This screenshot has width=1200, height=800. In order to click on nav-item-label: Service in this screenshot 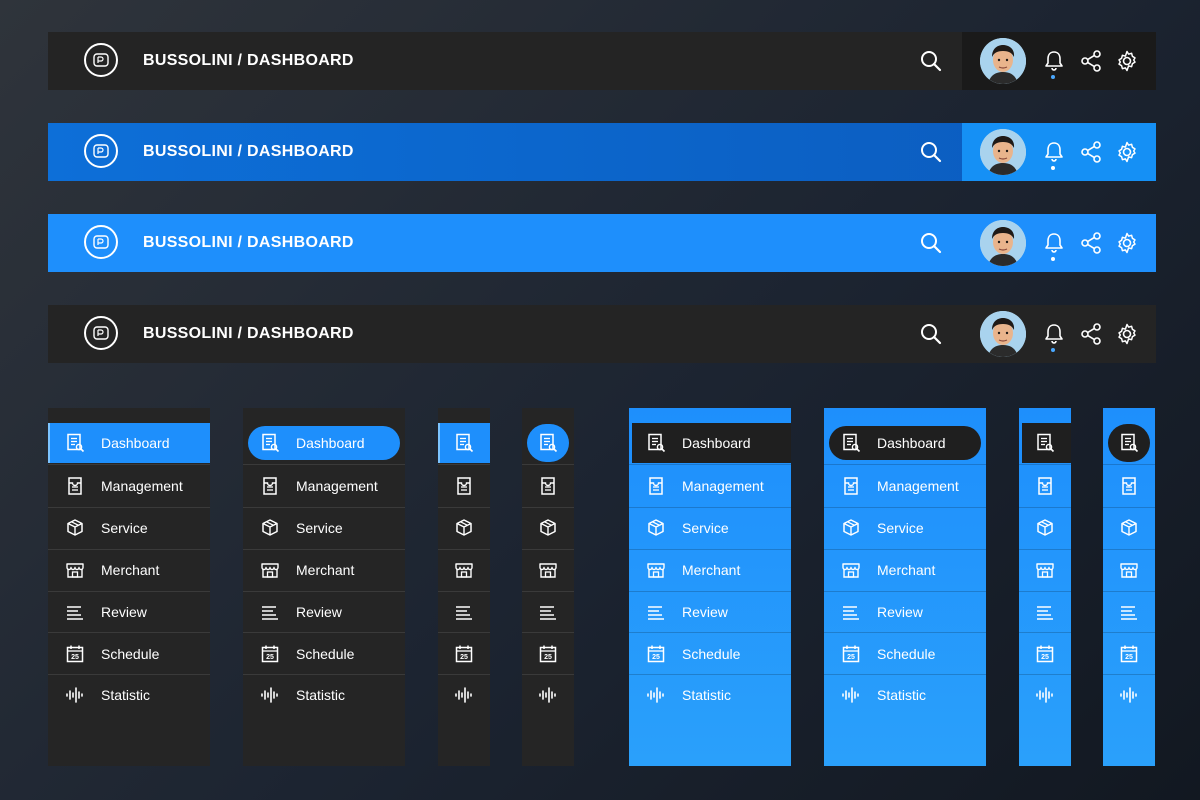, I will do `click(319, 528)`.